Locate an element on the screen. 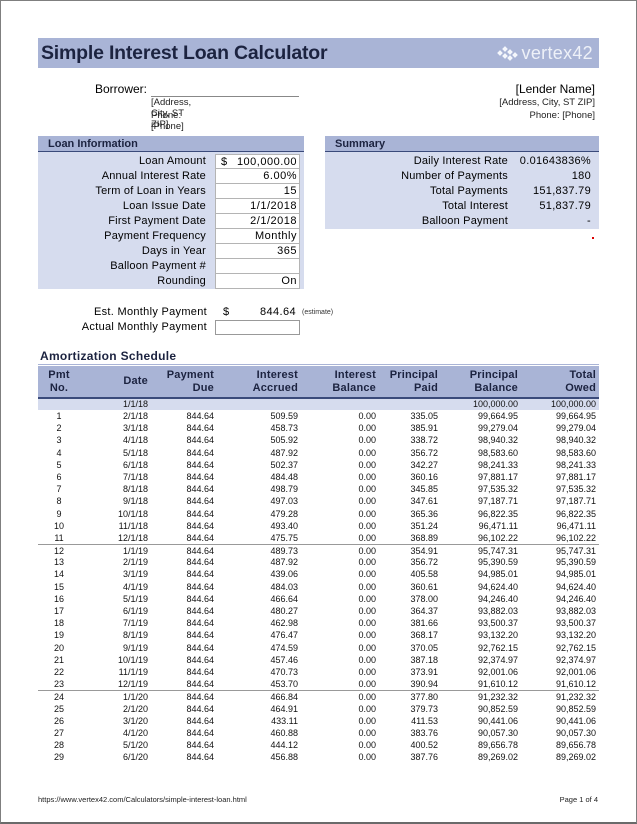 This screenshot has height=824, width=637. cell-principal-balance: 90,852.59 is located at coordinates (497, 708).